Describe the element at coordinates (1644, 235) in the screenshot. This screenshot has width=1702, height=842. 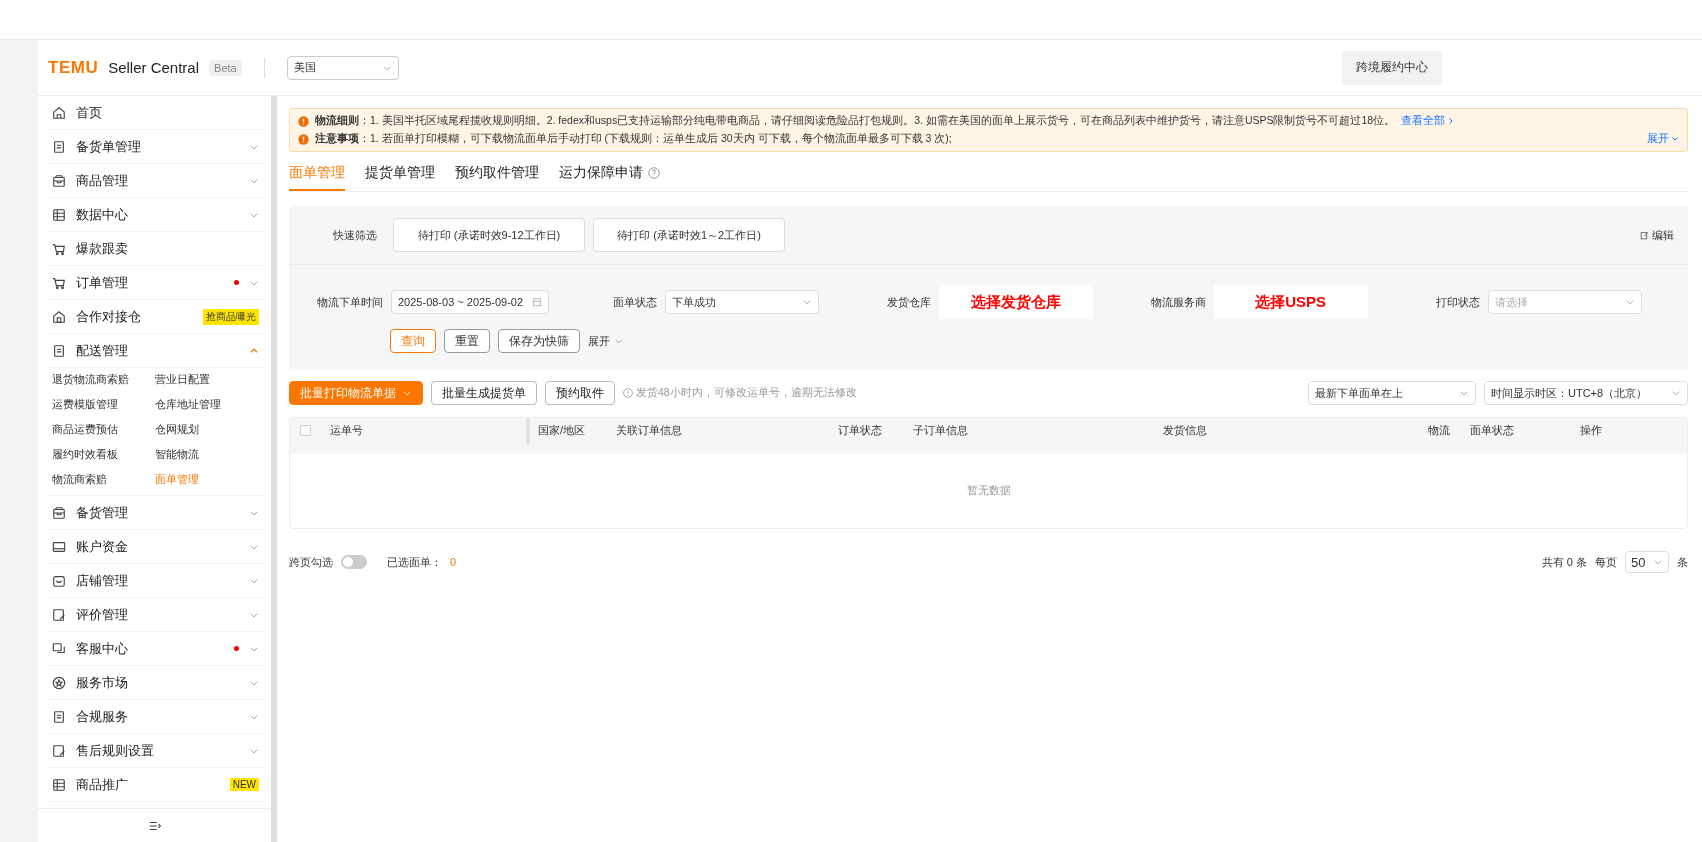
I see `edit-icon` at that location.